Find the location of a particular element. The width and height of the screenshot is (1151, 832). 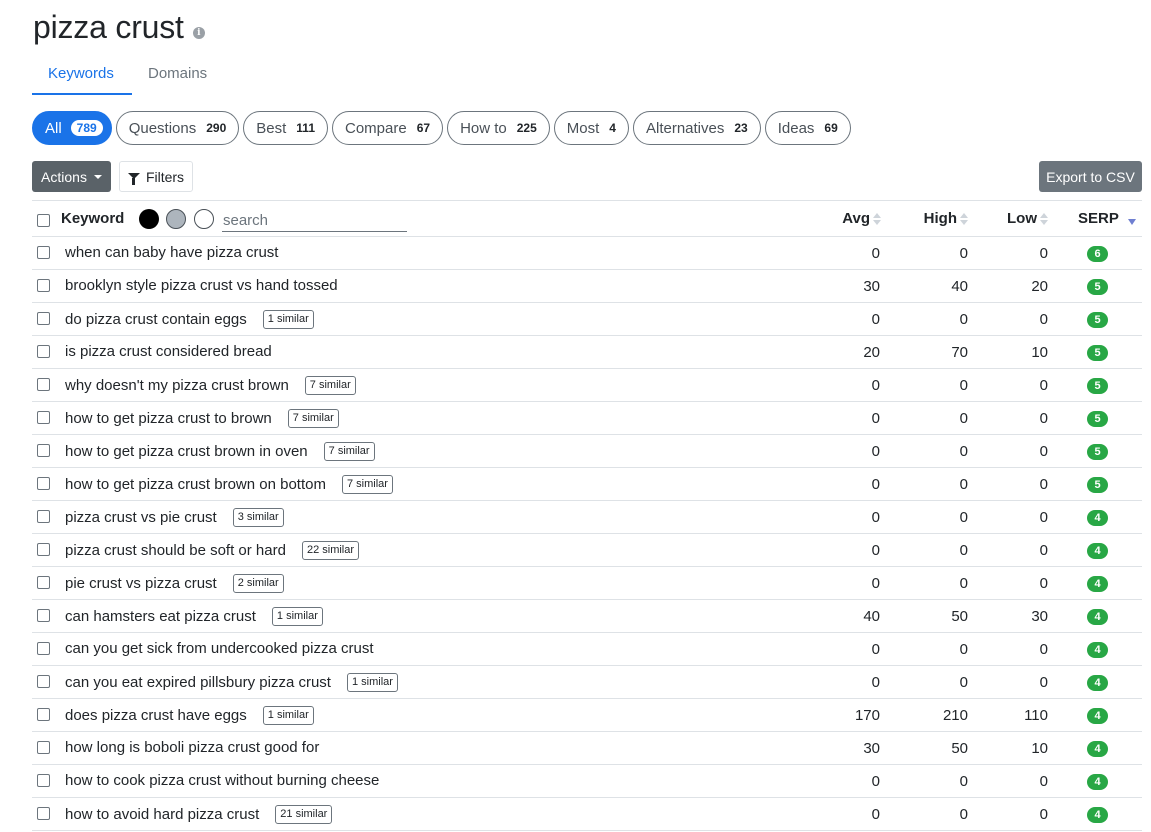

filter-pill-label: All is located at coordinates (53, 128).